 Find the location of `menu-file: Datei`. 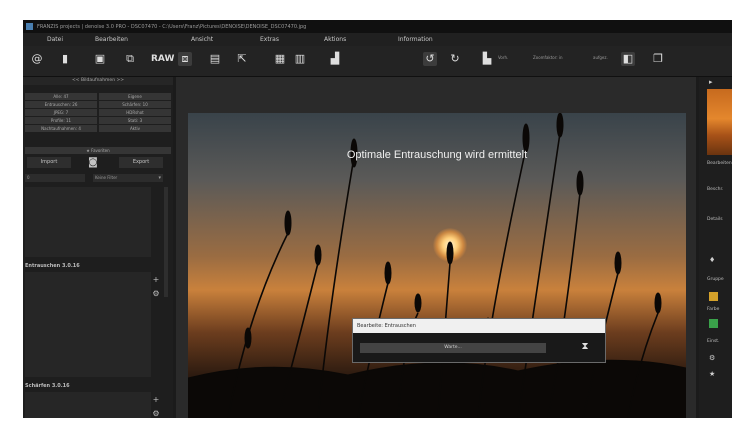

menu-file: Datei is located at coordinates (55, 39).